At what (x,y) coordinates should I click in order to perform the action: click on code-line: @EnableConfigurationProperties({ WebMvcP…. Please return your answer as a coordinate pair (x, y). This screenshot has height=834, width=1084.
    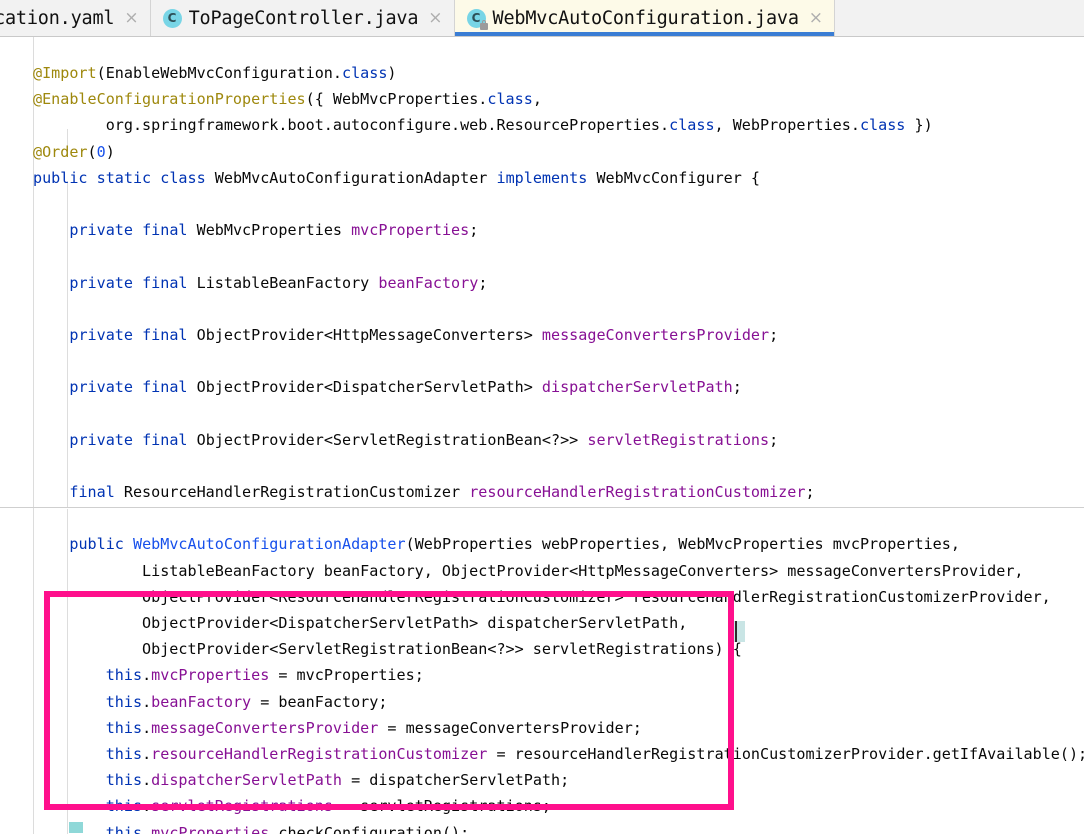
    Looking at the image, I should click on (558, 99).